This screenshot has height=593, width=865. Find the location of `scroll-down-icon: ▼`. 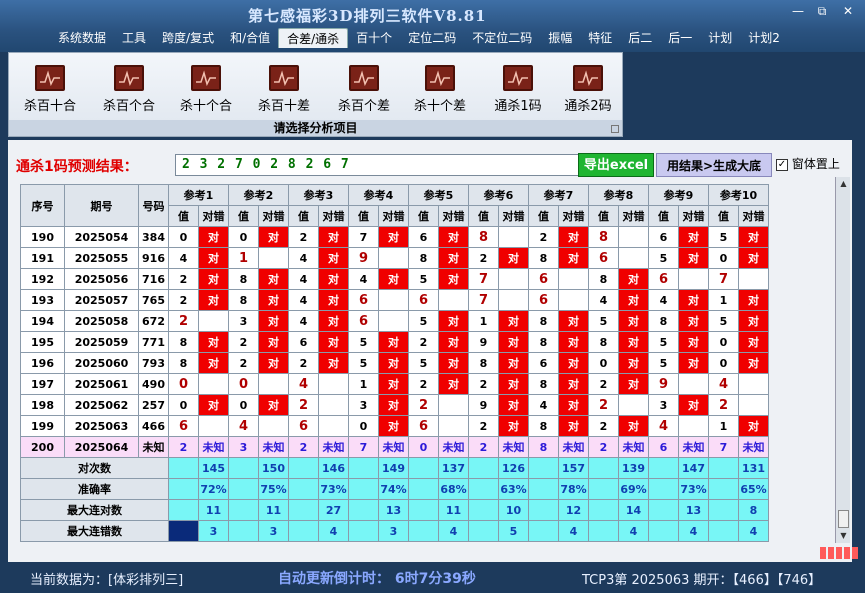

scroll-down-icon: ▼ is located at coordinates (843, 536).